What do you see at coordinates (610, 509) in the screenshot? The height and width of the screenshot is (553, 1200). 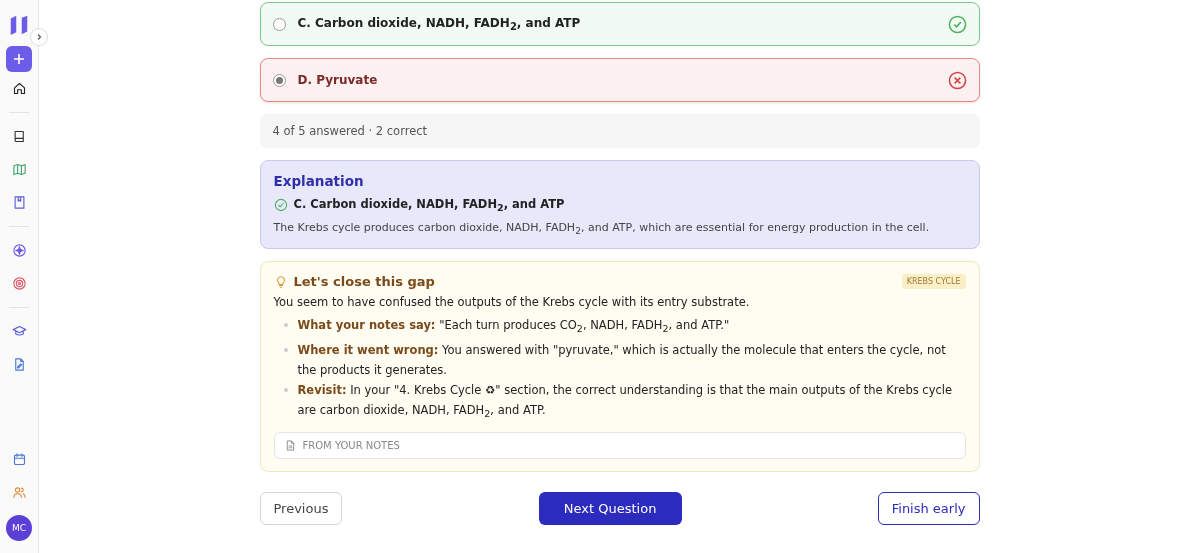 I see `next-question-button: Next Question` at bounding box center [610, 509].